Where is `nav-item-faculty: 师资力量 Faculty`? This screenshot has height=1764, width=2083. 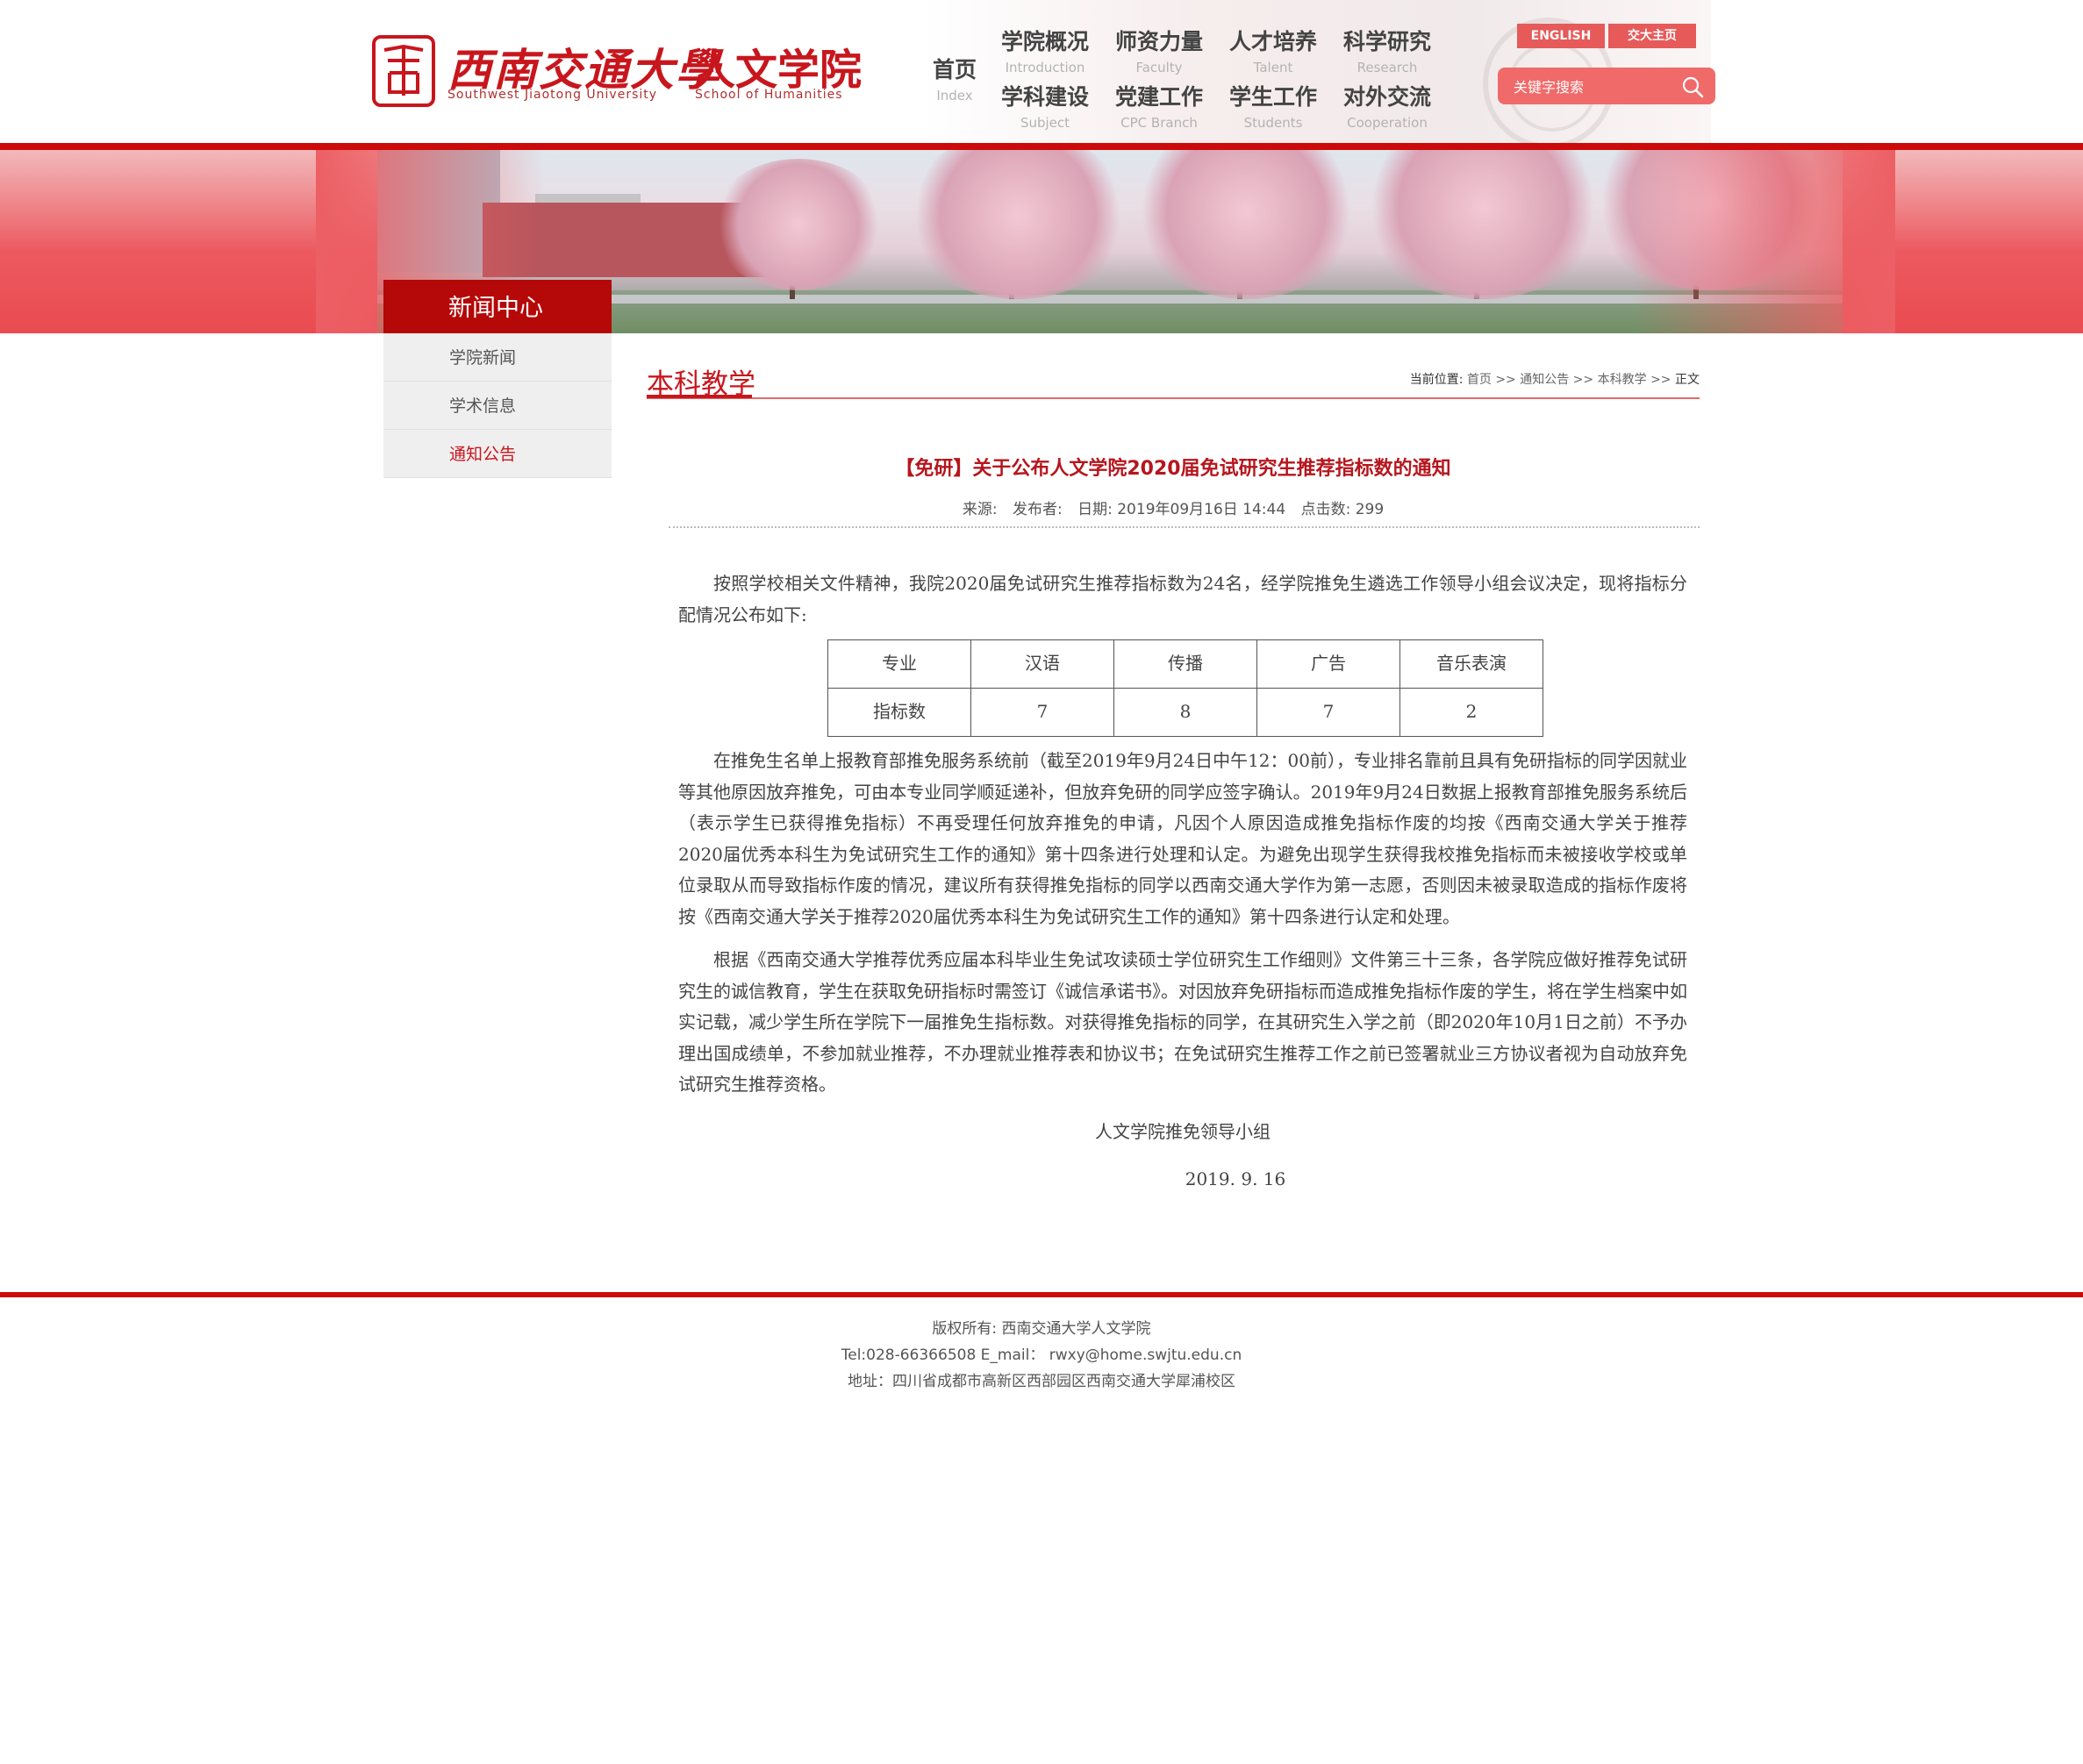
nav-item-faculty: 师资力量 Faculty is located at coordinates (1159, 50).